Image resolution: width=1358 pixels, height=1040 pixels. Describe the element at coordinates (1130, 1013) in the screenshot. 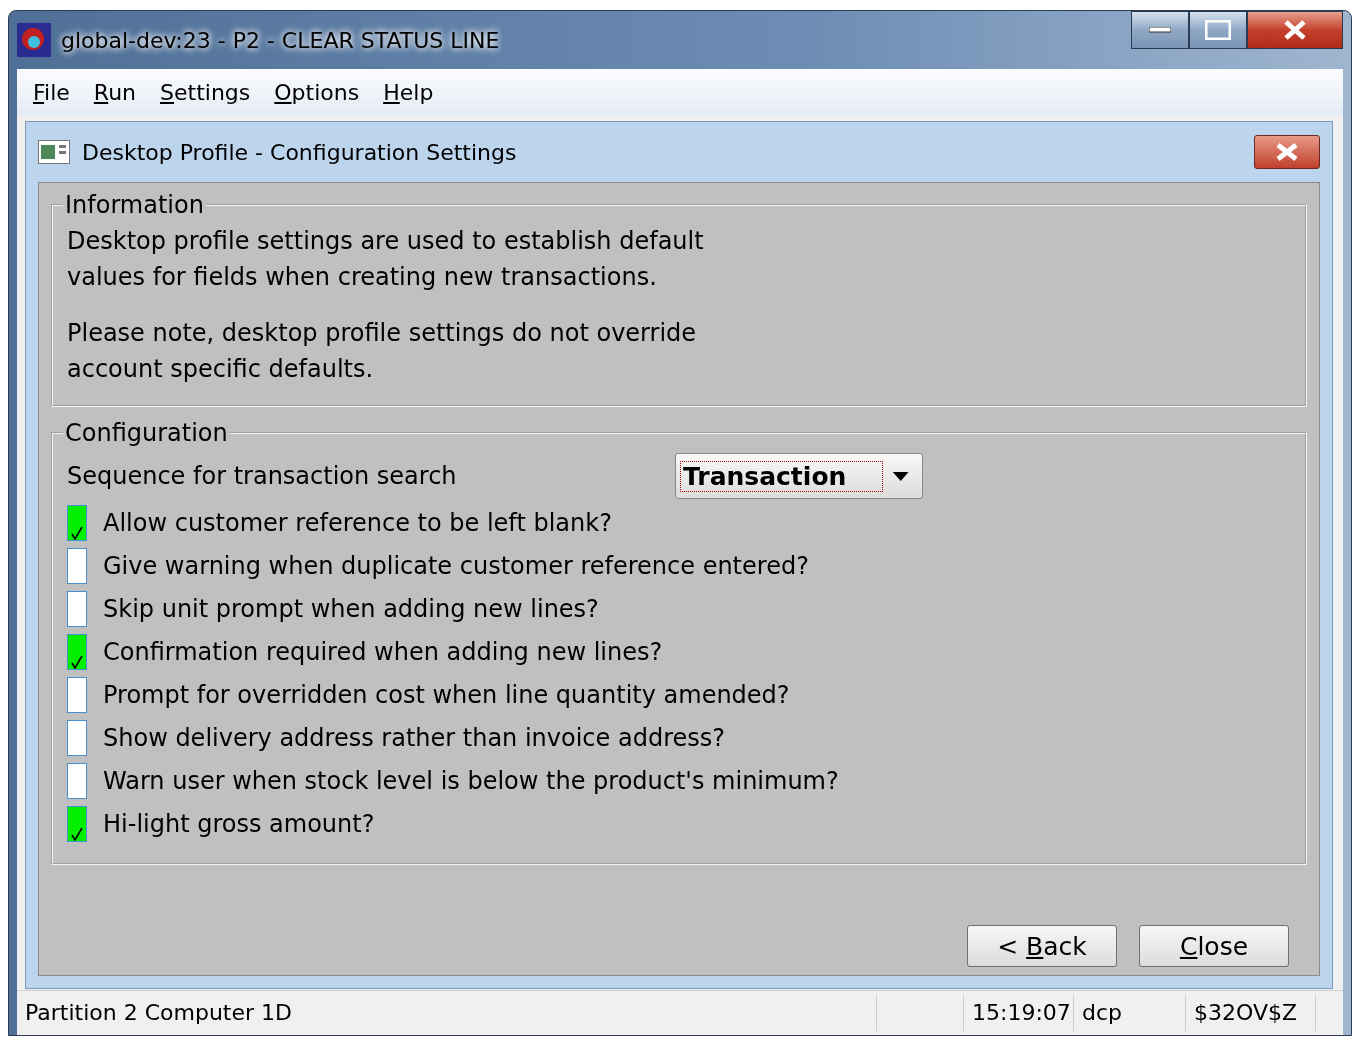

I see `status-cell: dcp` at that location.